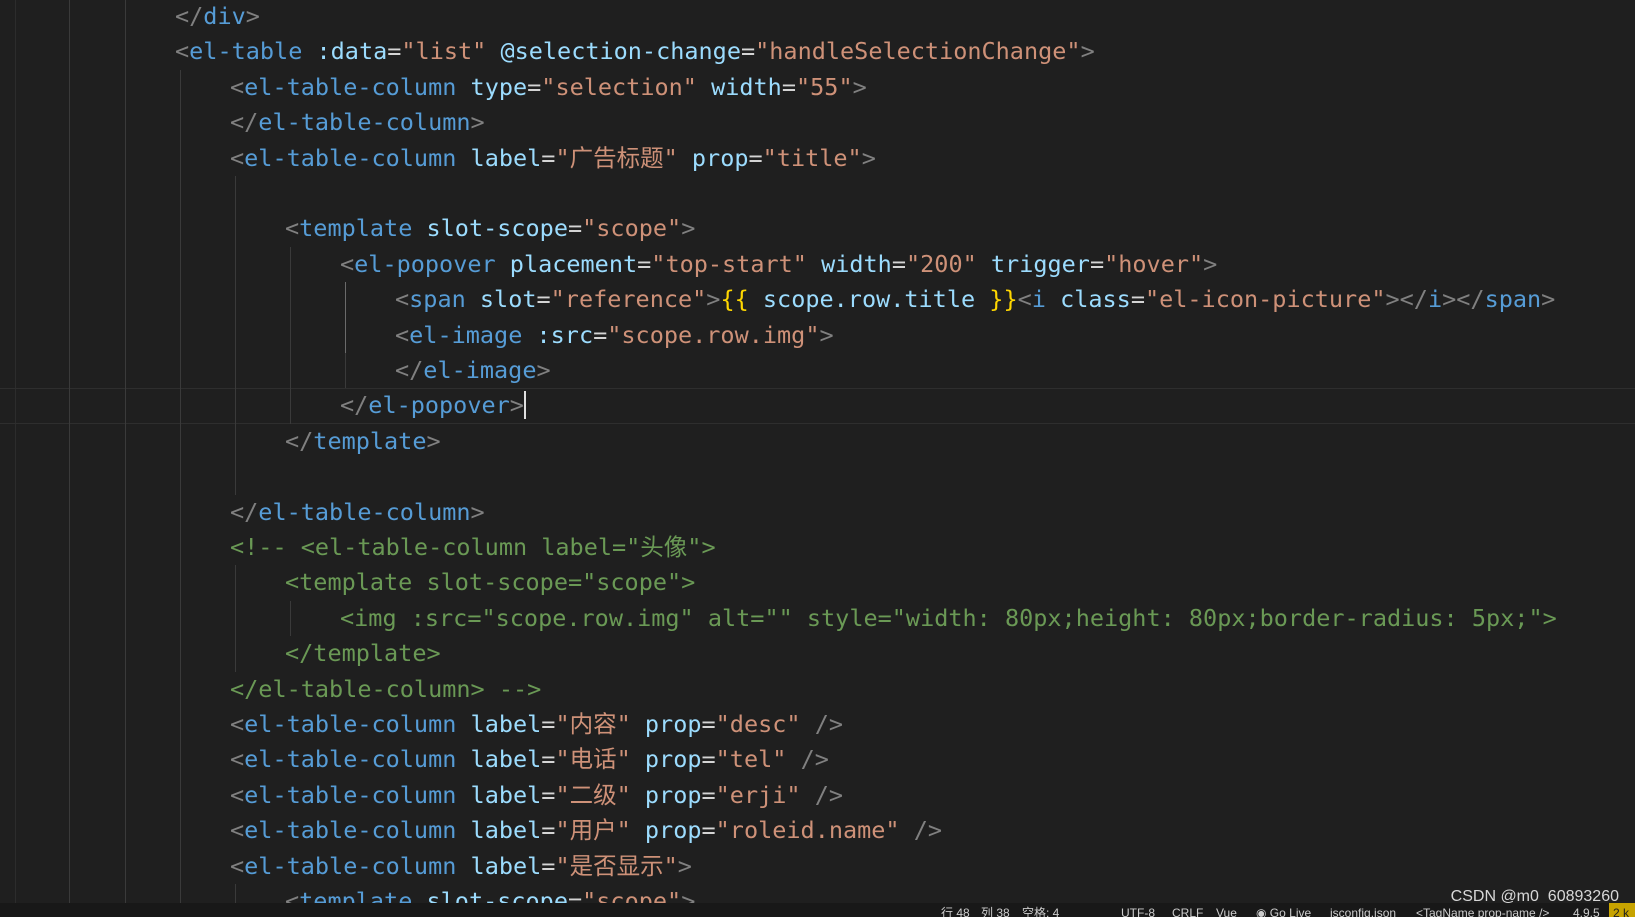 This screenshot has height=917, width=1635. What do you see at coordinates (1363, 910) in the screenshot?
I see `status-jsconfig: jsconfig.json` at bounding box center [1363, 910].